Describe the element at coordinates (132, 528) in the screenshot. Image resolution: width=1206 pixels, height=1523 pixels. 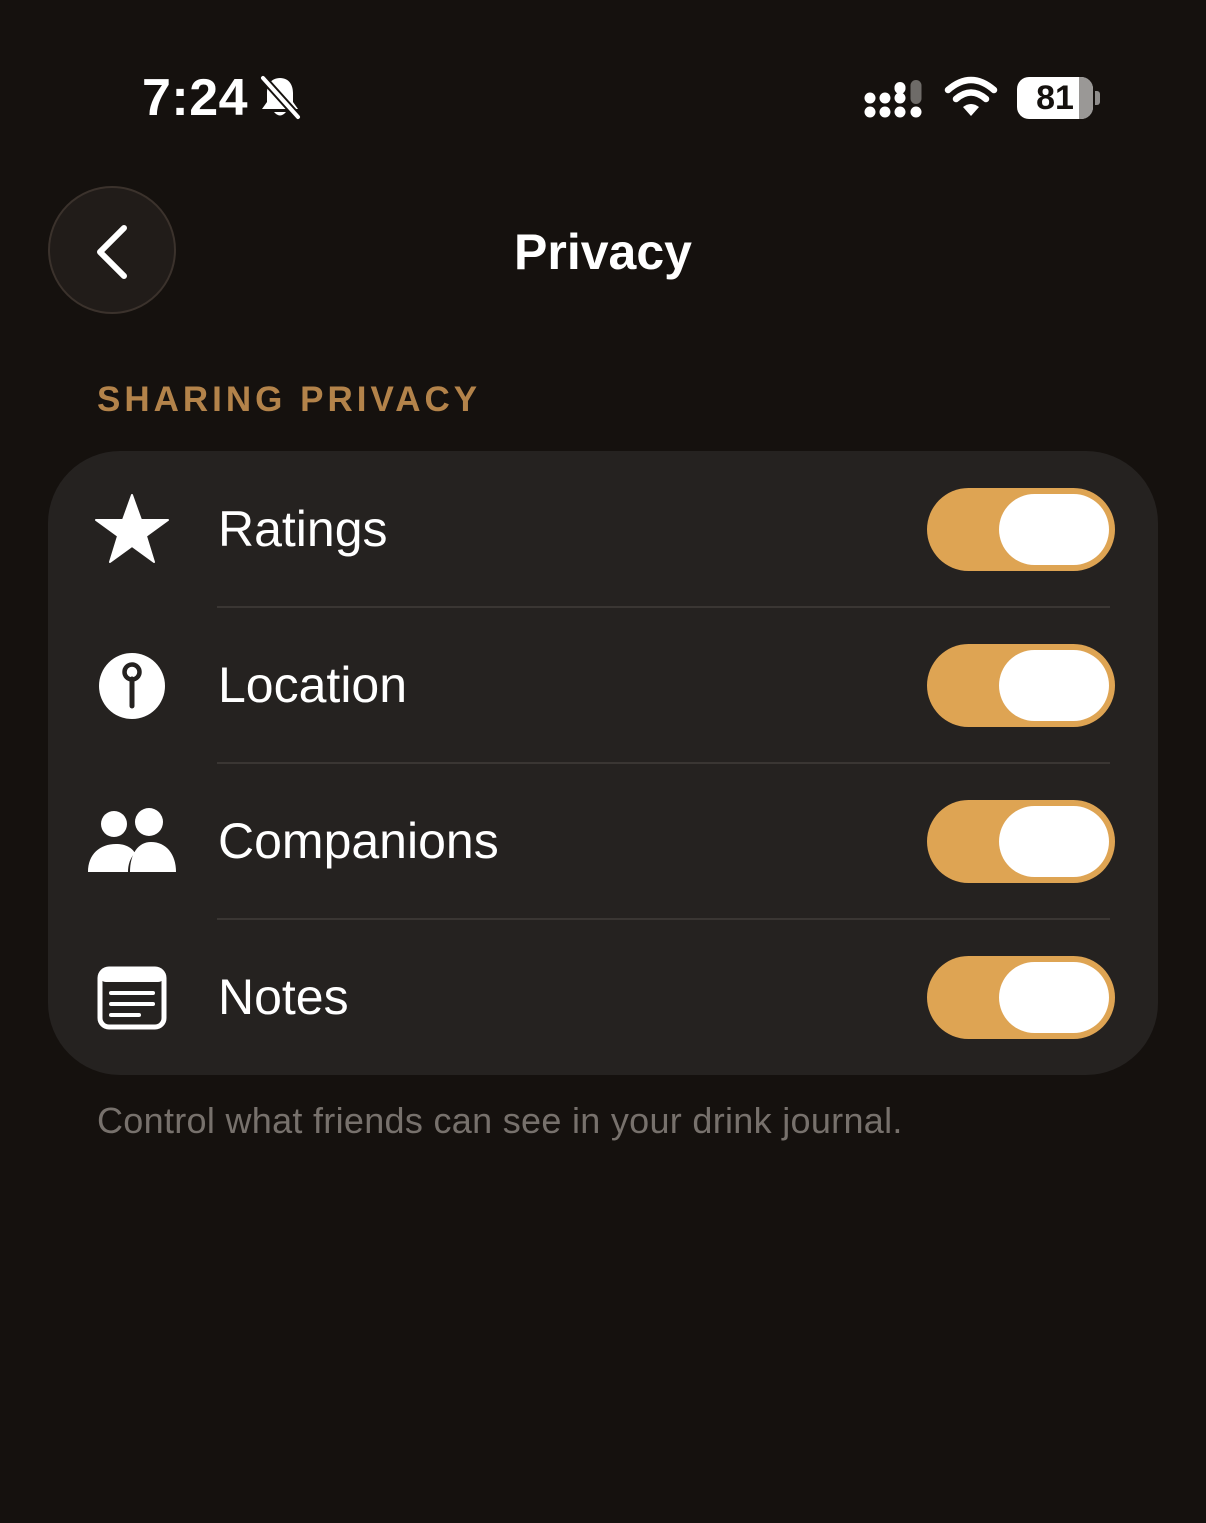
I see `star-icon` at that location.